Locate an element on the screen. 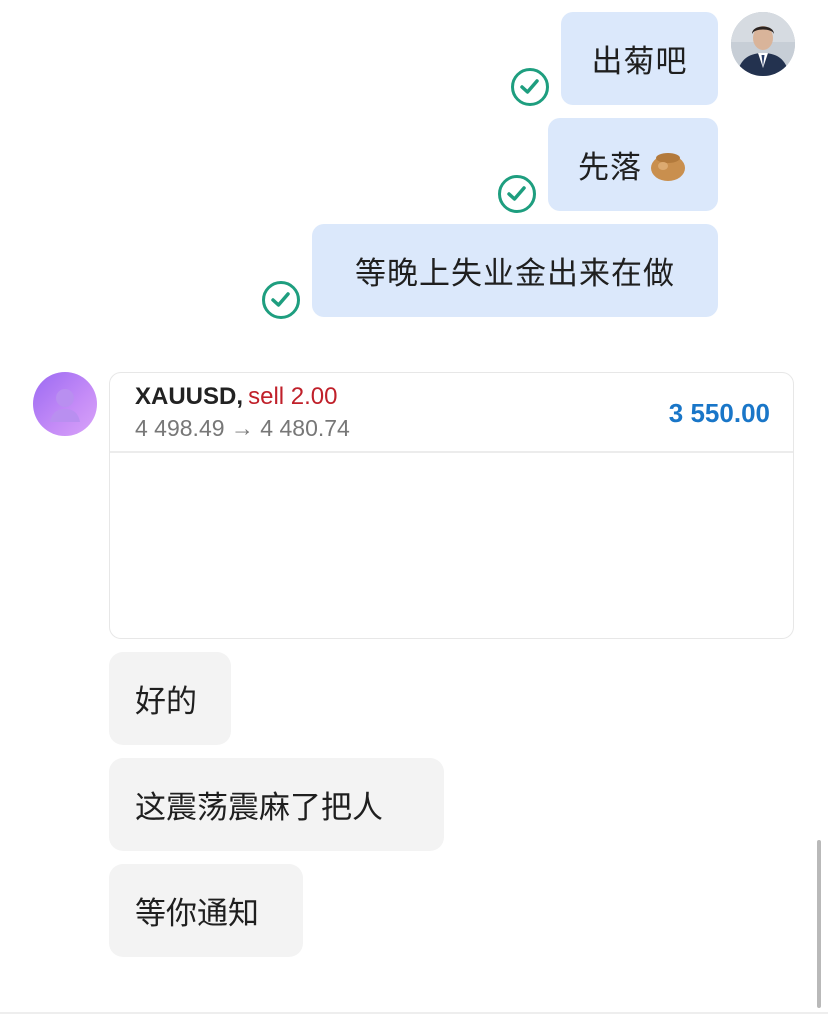 The image size is (828, 1016). card-divider is located at coordinates (451, 452).